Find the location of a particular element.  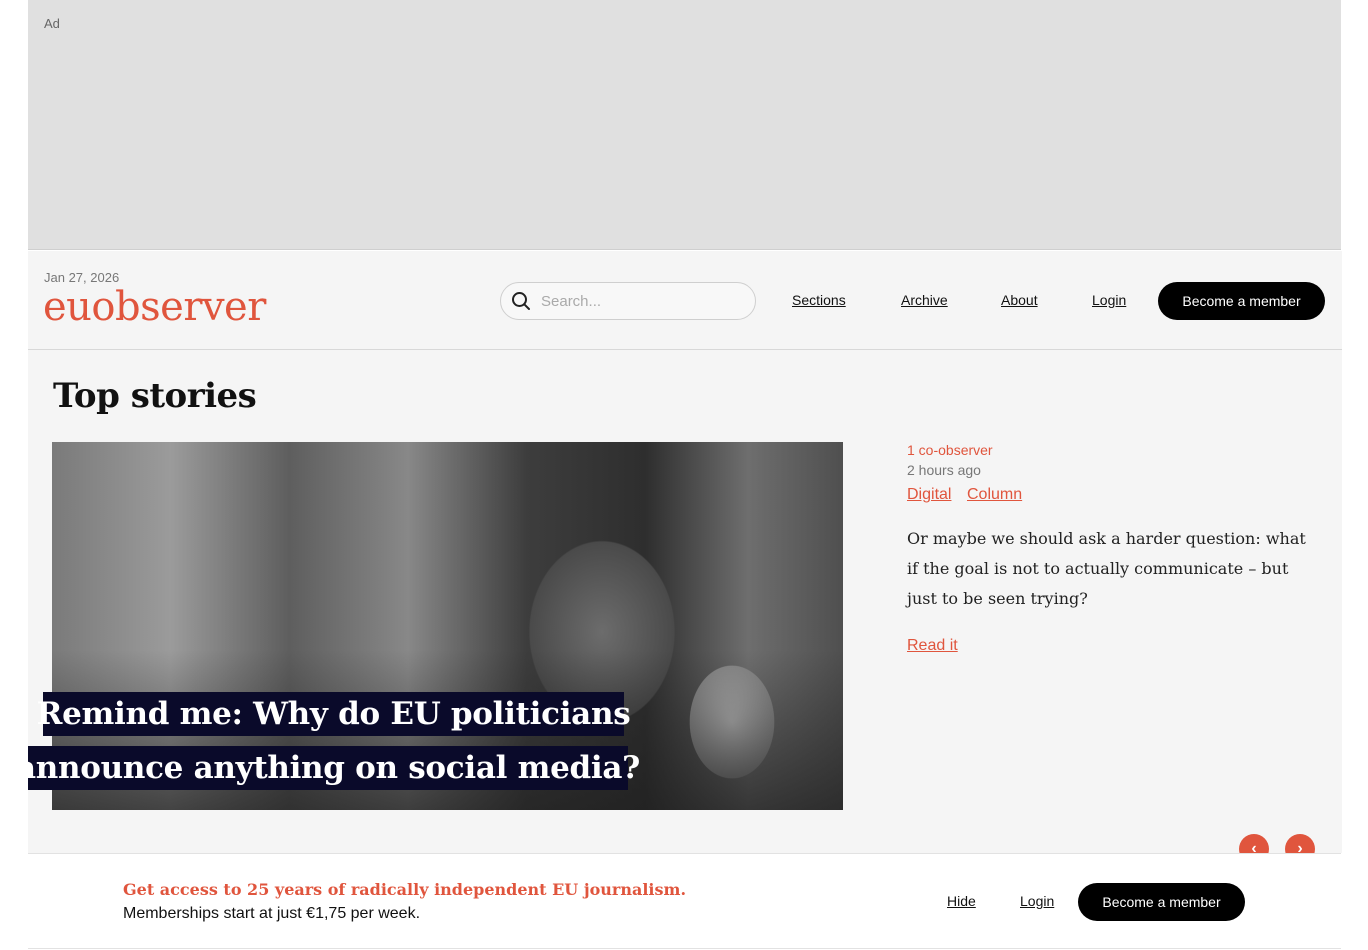

headline-line-2: announce anything on social media? is located at coordinates (328, 768).